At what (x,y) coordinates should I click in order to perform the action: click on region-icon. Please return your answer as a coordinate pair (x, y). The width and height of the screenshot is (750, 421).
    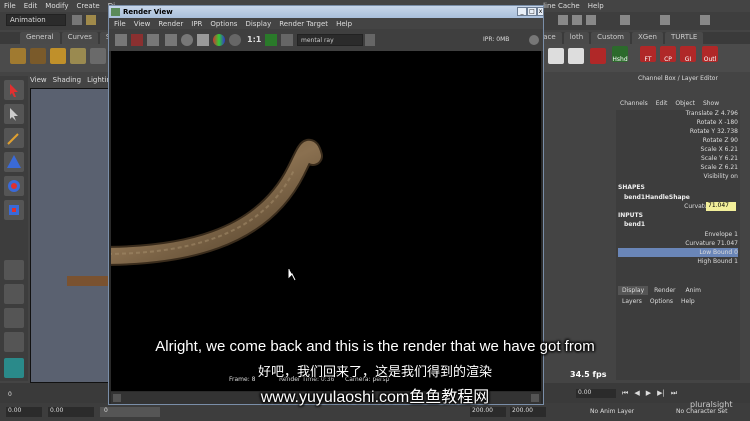
    Looking at the image, I should click on (171, 40).